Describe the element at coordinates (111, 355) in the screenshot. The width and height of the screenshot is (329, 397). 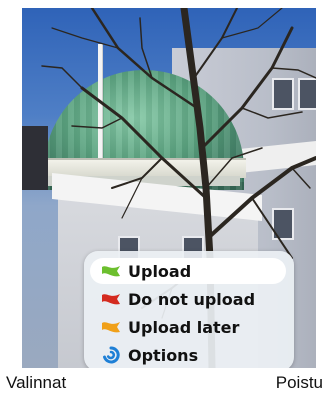
I see `options-swirl-icon` at that location.